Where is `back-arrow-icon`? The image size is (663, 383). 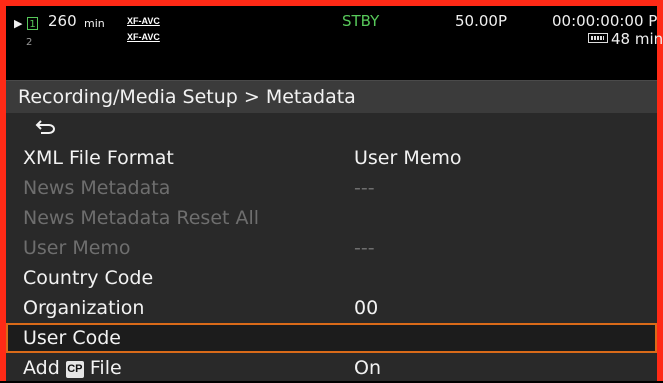
back-arrow-icon is located at coordinates (45, 127).